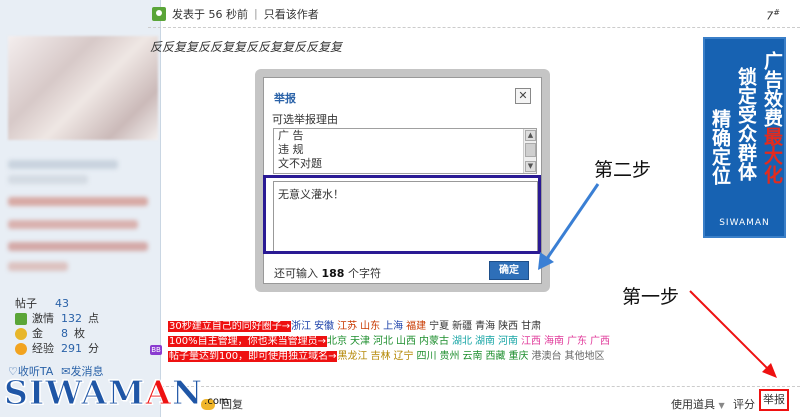 This screenshot has height=417, width=800. I want to click on reason-option: 违 规, so click(405, 150).